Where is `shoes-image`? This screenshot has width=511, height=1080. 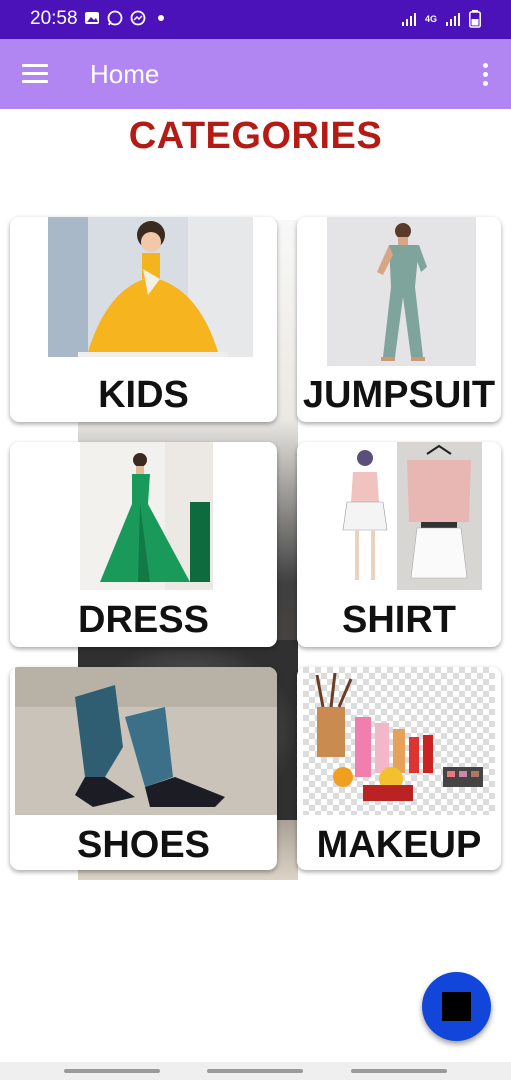 shoes-image is located at coordinates (146, 741).